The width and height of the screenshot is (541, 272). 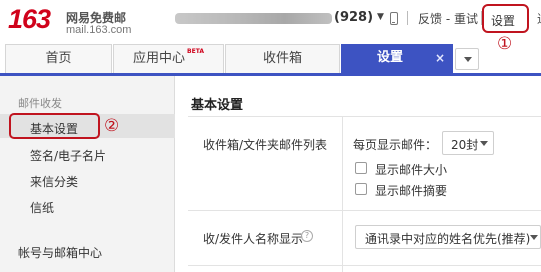 I want to click on show-size-label: 显示邮件大小, so click(x=411, y=169).